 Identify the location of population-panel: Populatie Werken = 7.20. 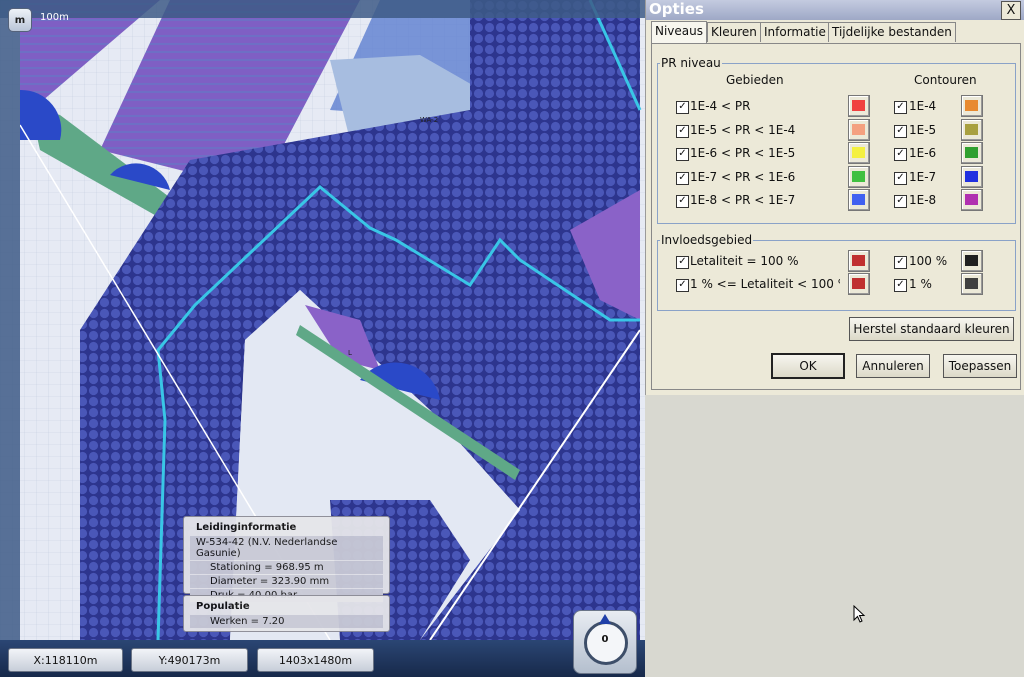
(286, 613).